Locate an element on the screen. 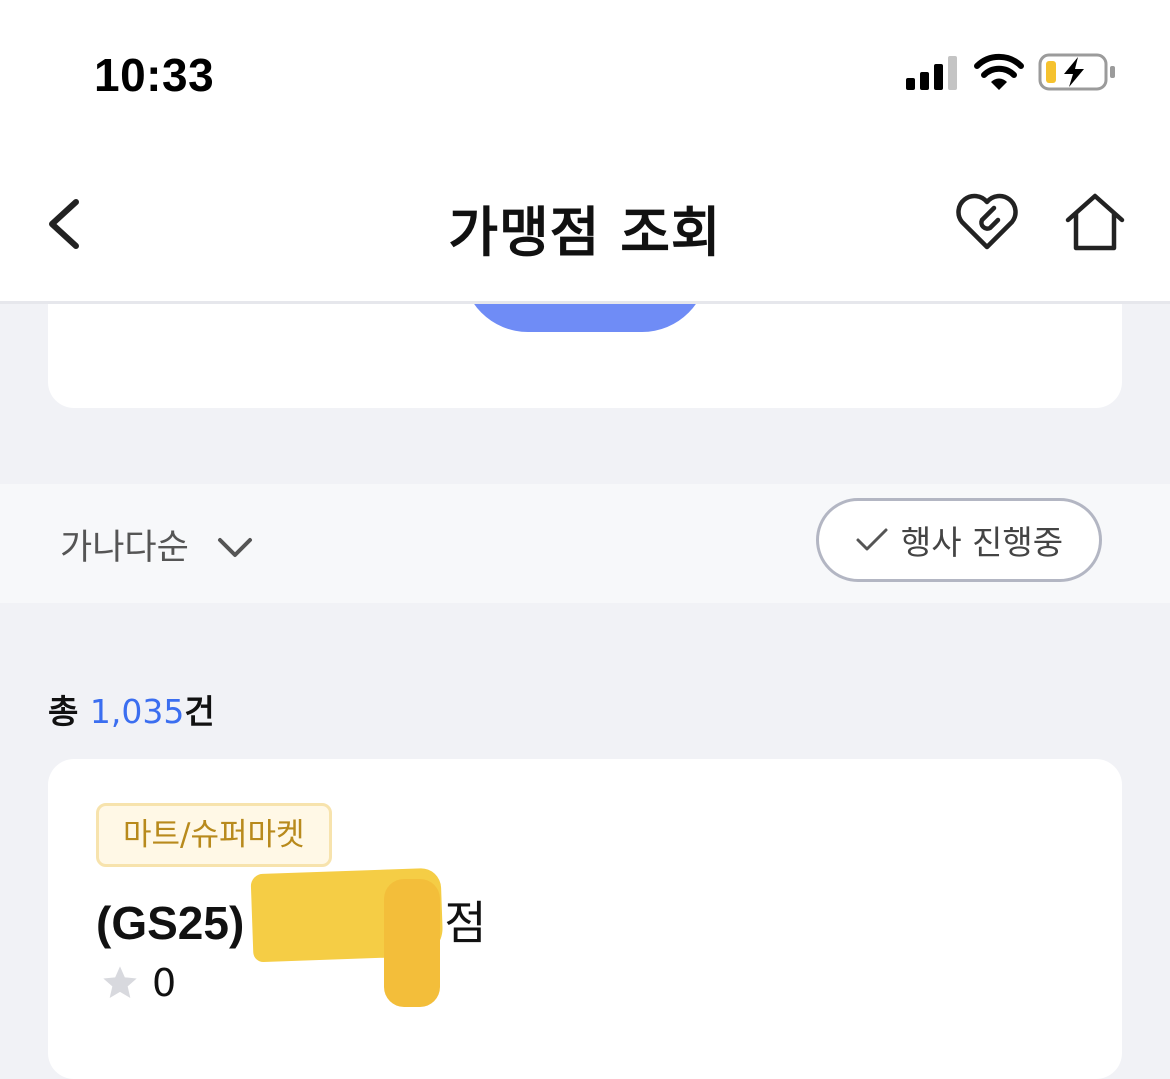 The width and height of the screenshot is (1170, 1079). store-name-suffix: 점 is located at coordinates (465, 923).